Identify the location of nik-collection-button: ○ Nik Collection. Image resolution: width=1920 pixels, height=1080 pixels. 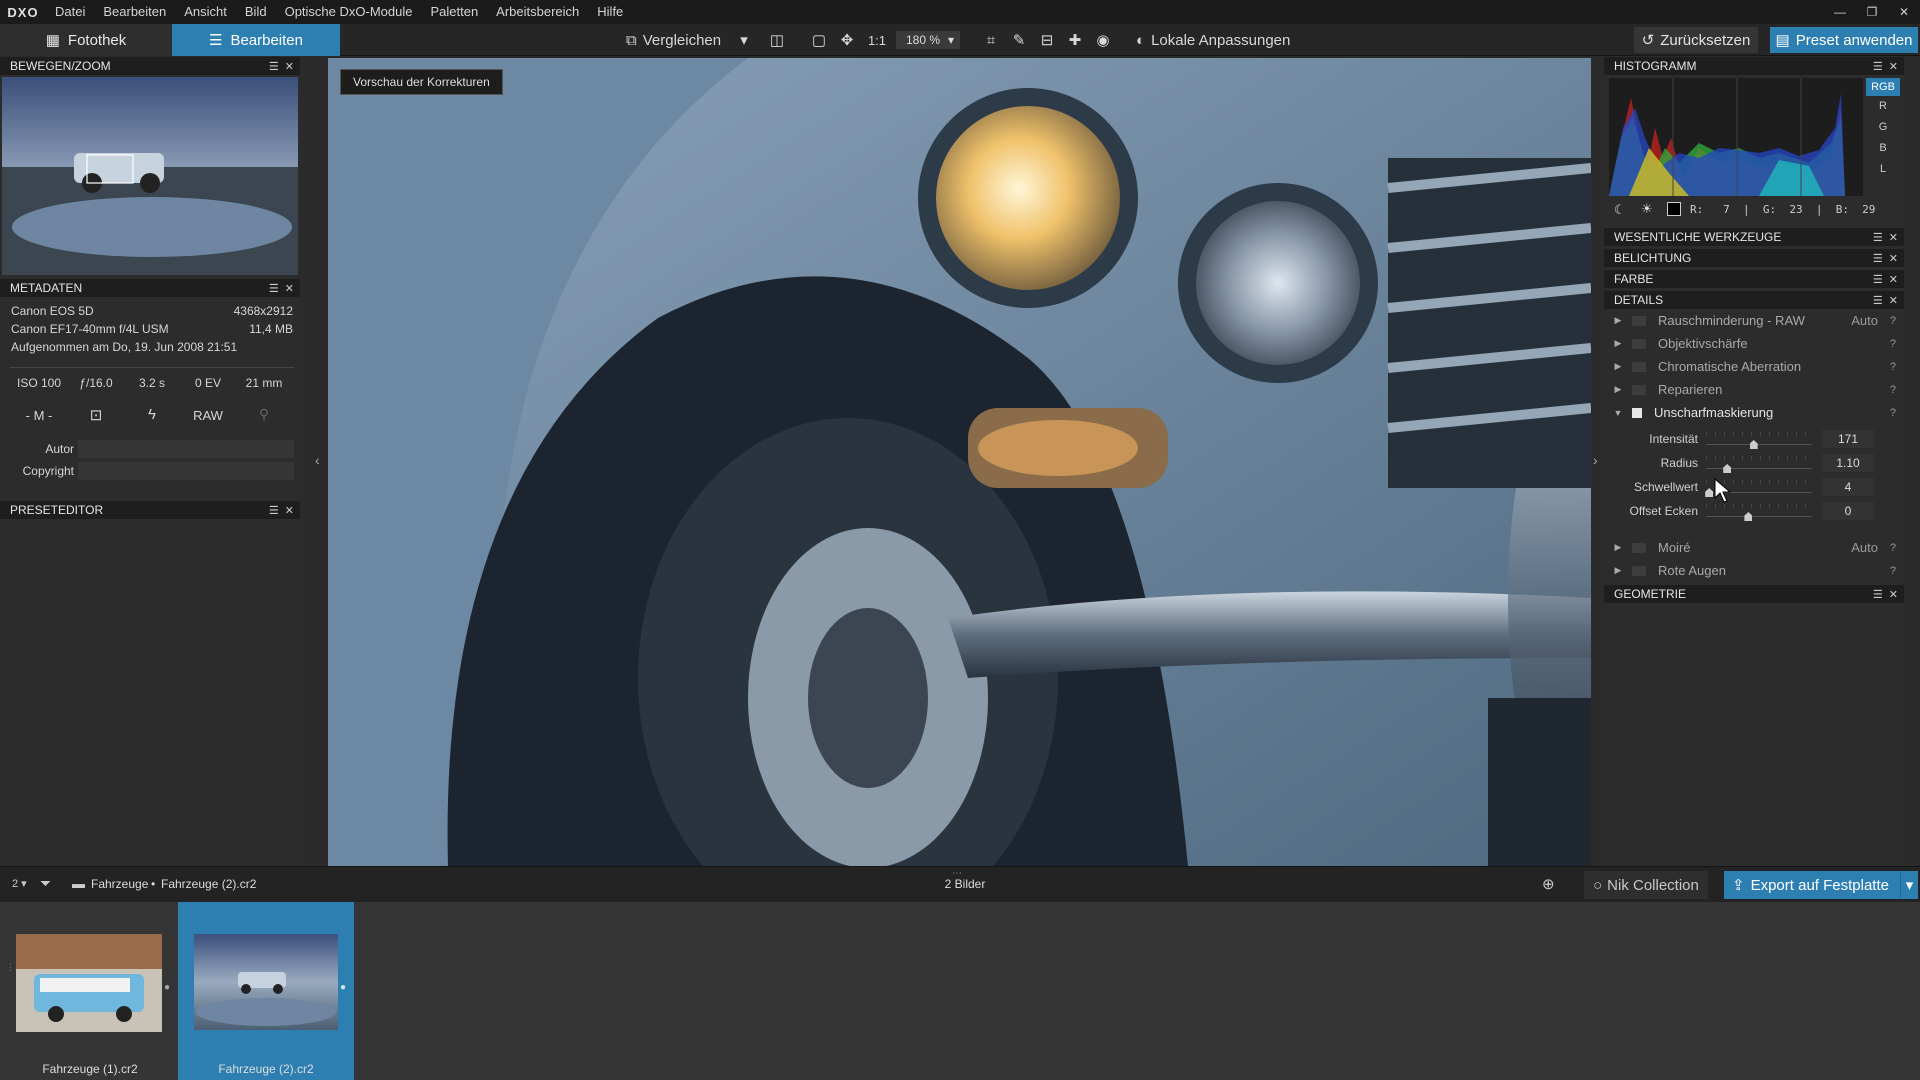
(1646, 885).